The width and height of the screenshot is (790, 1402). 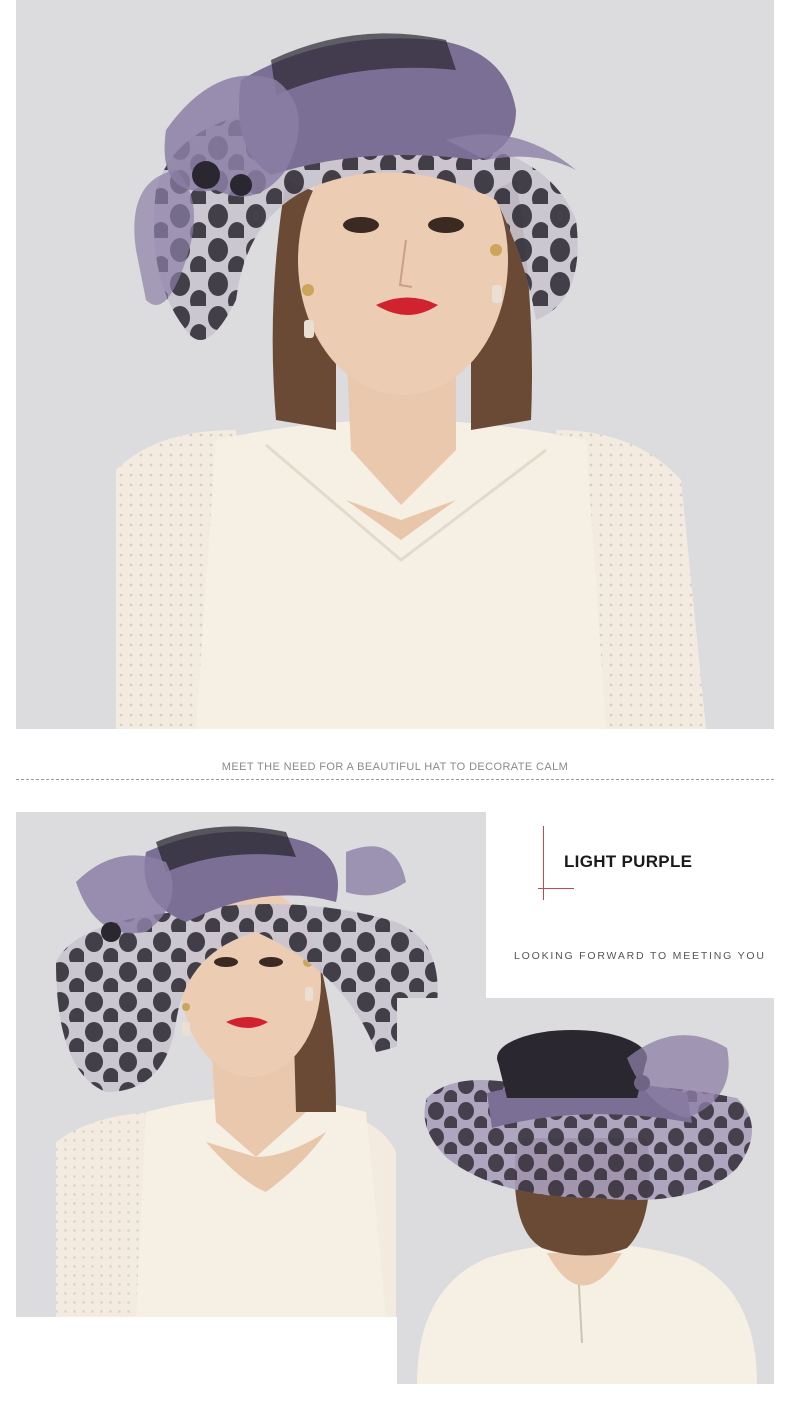 I want to click on back-view-illustration, so click(x=585, y=1191).